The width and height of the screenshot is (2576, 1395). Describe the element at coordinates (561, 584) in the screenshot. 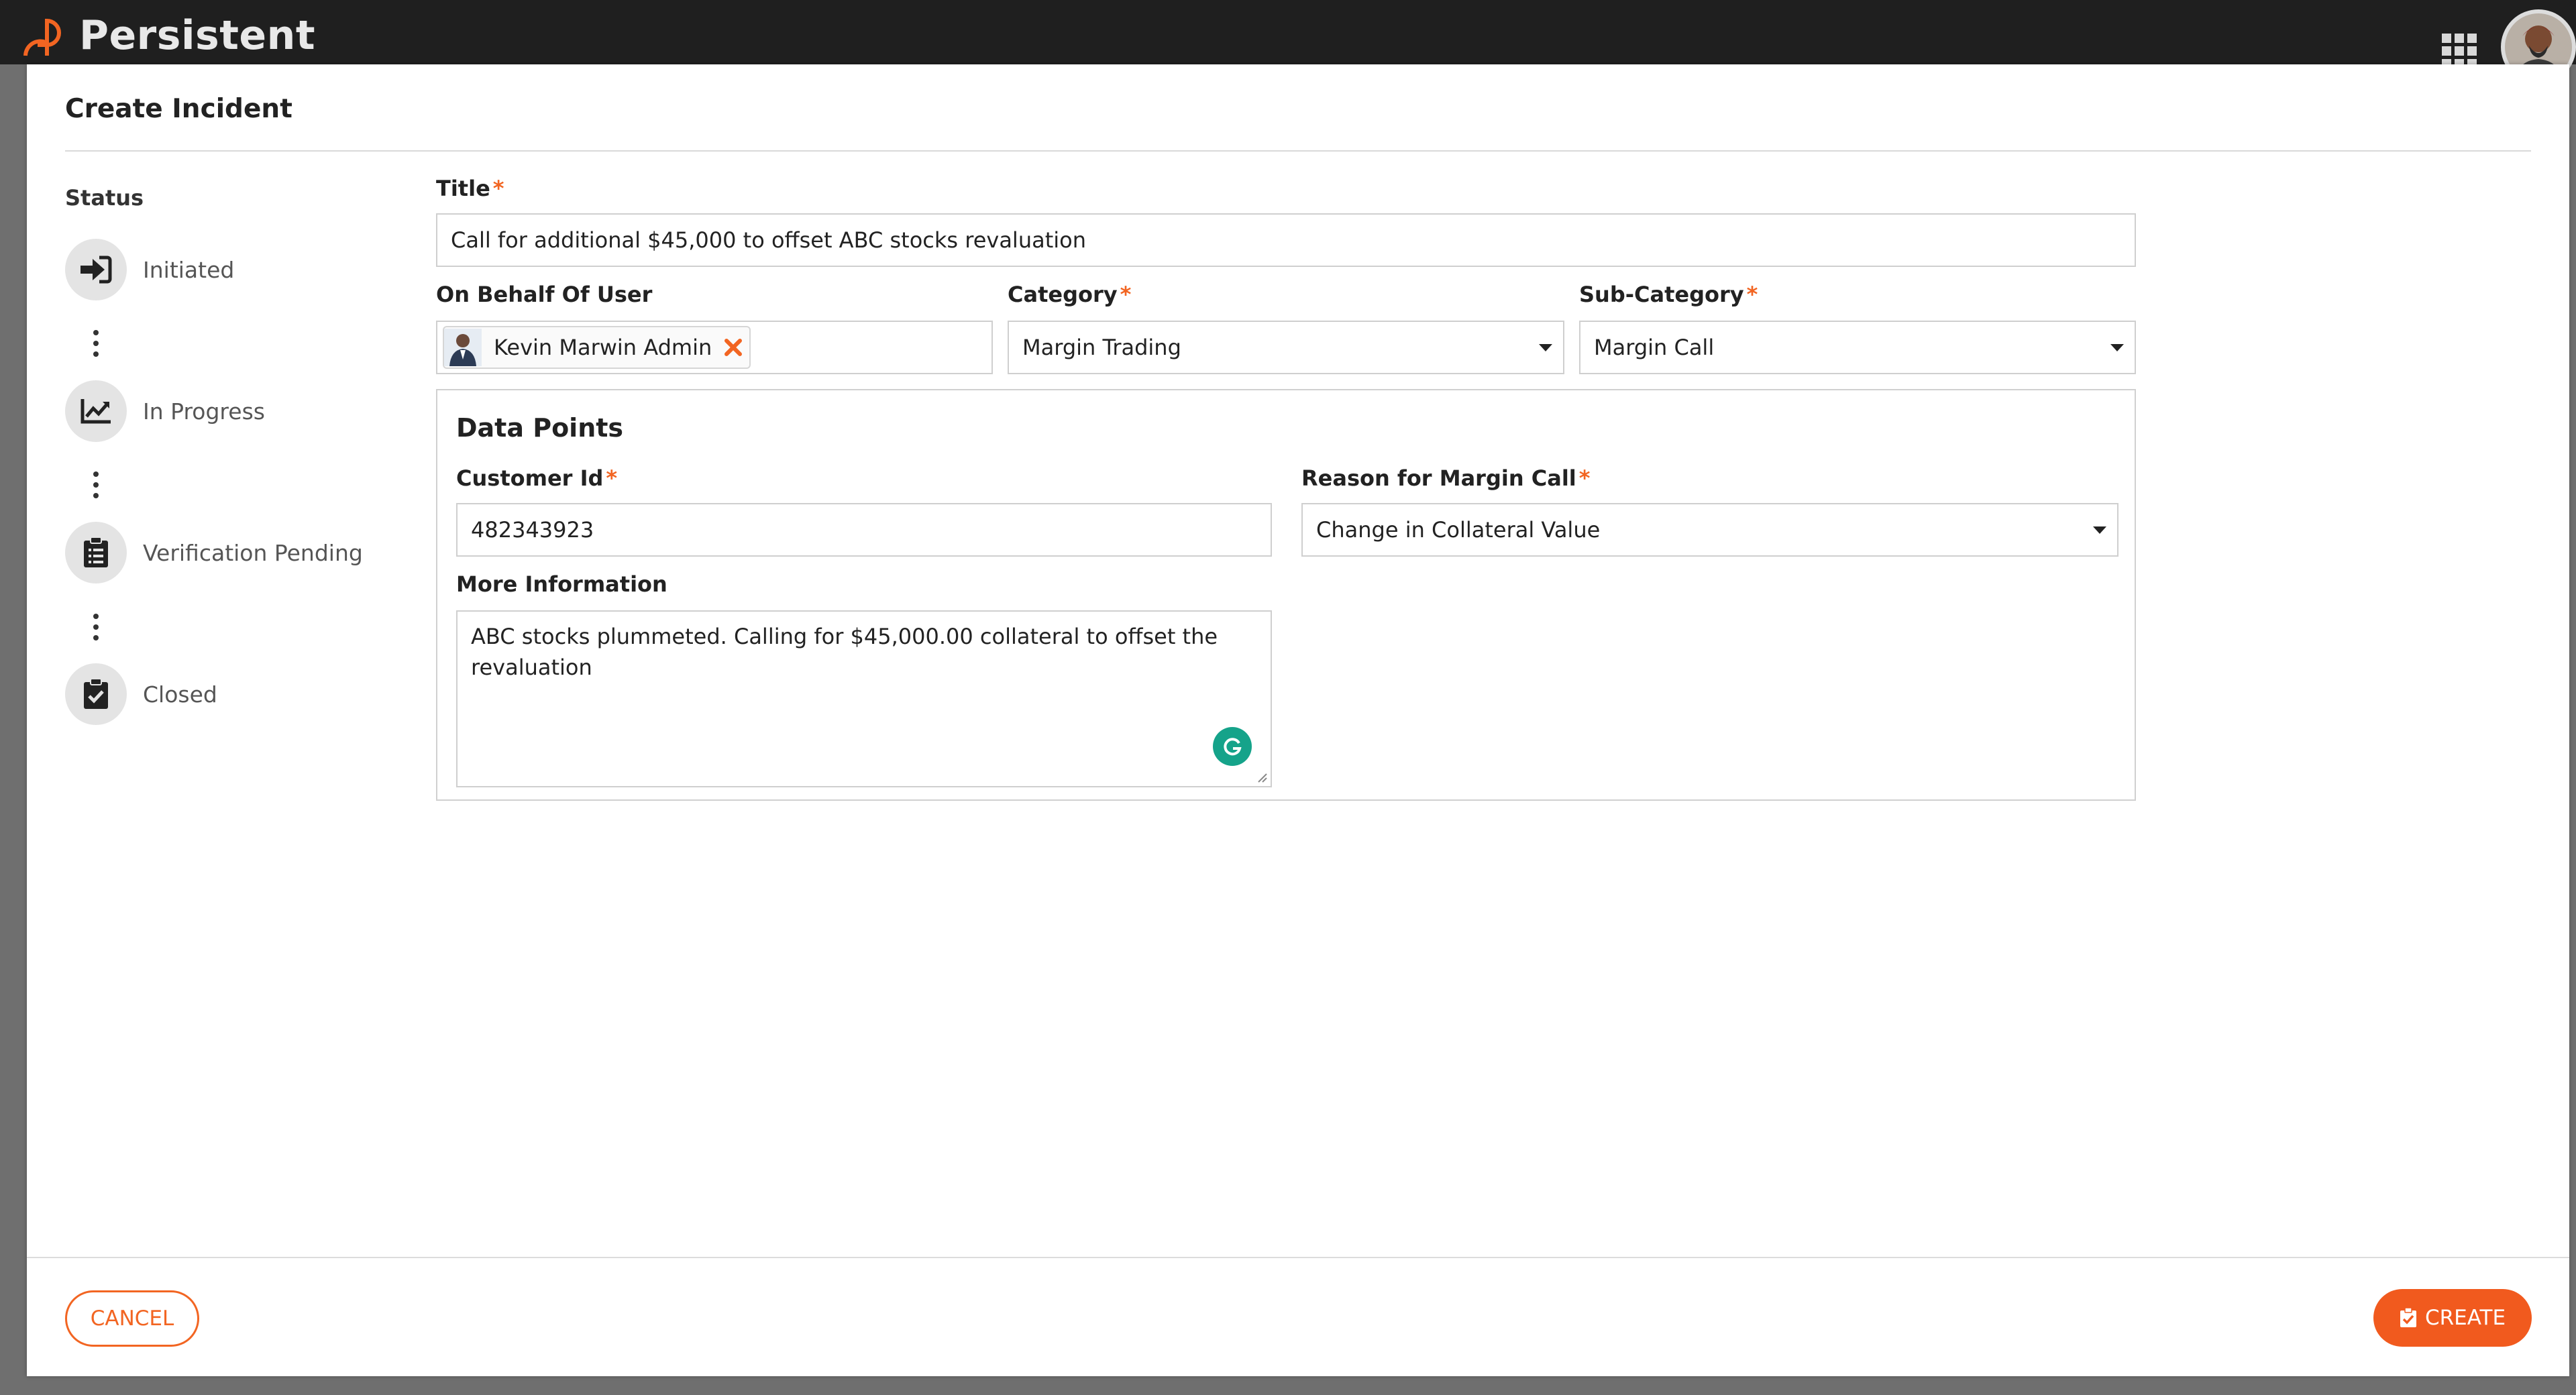

I see `more-info-label: More Information` at that location.